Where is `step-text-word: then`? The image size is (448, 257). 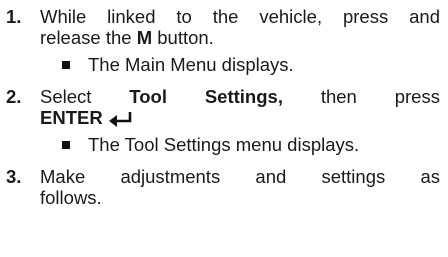 step-text-word: then is located at coordinates (338, 96).